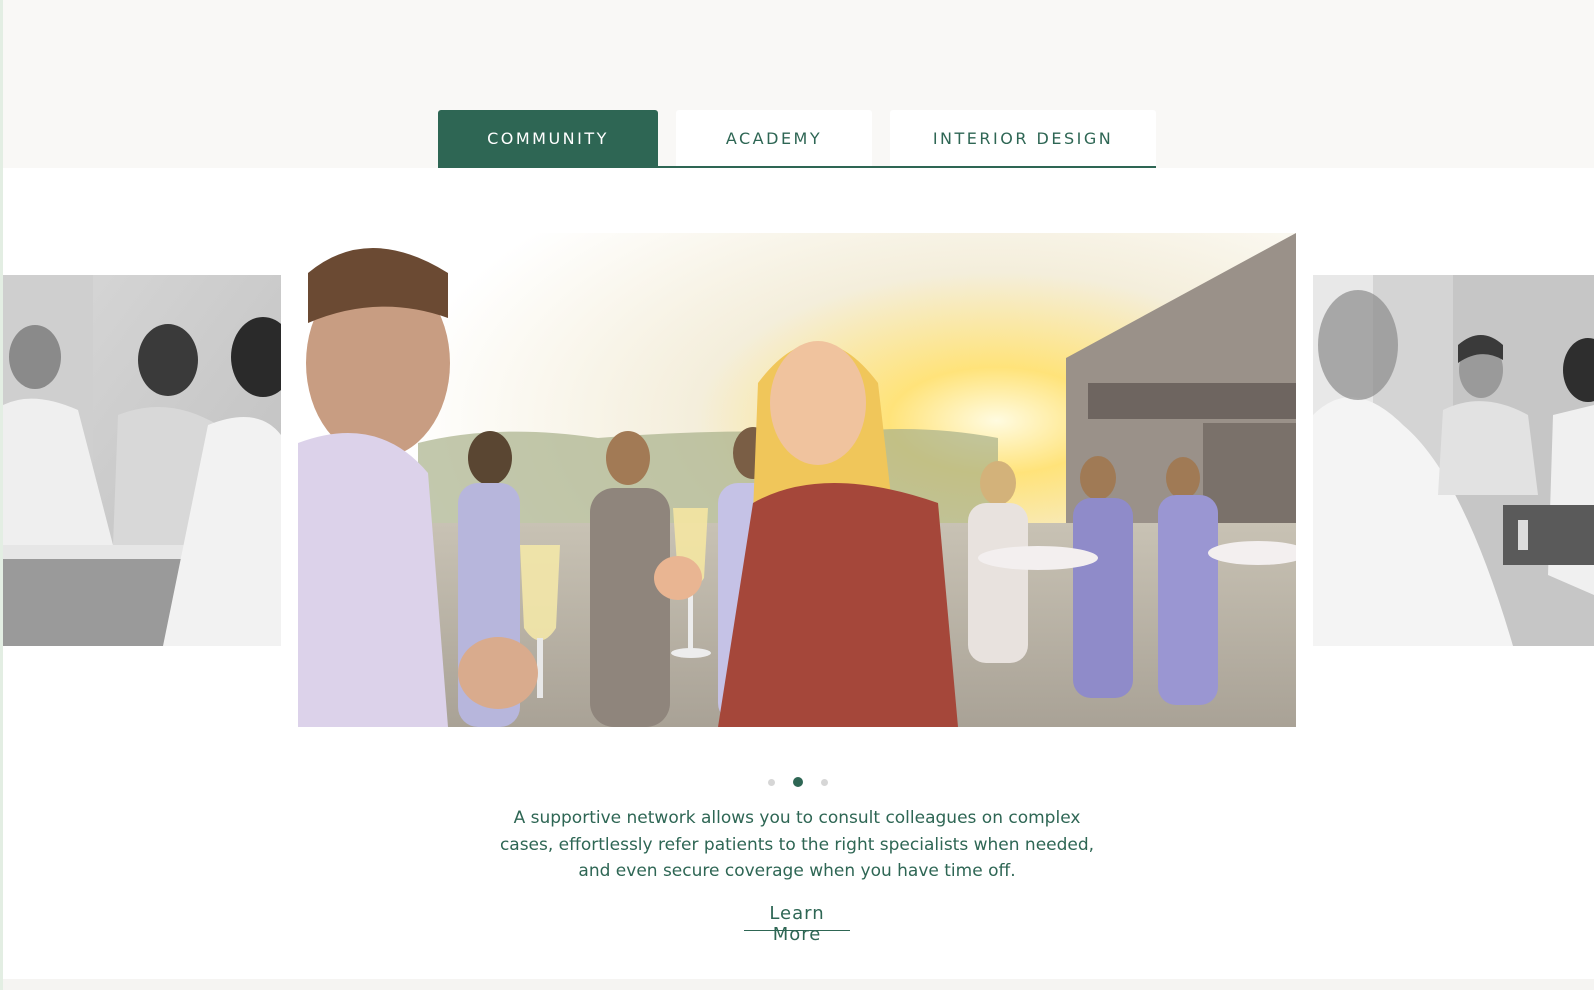 This screenshot has width=1594, height=990. I want to click on carousel-slide-previous, so click(142, 460).